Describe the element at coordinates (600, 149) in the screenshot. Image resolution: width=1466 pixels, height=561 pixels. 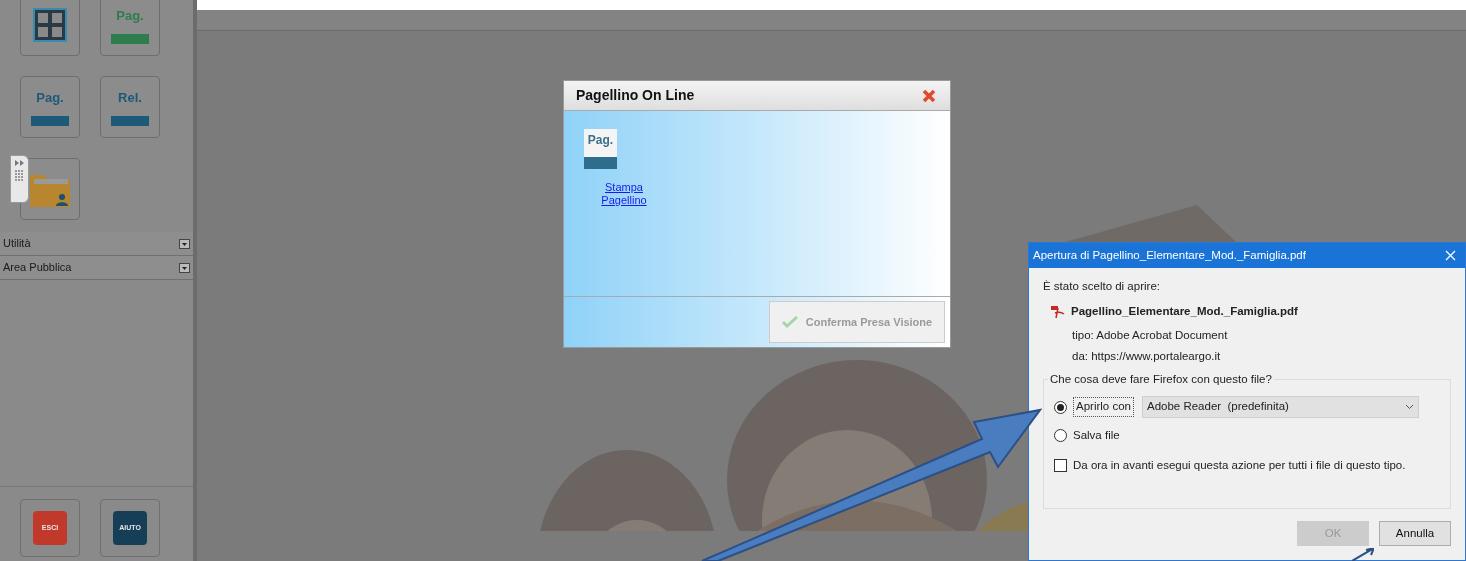
I see `report-tile: Pag.` at that location.